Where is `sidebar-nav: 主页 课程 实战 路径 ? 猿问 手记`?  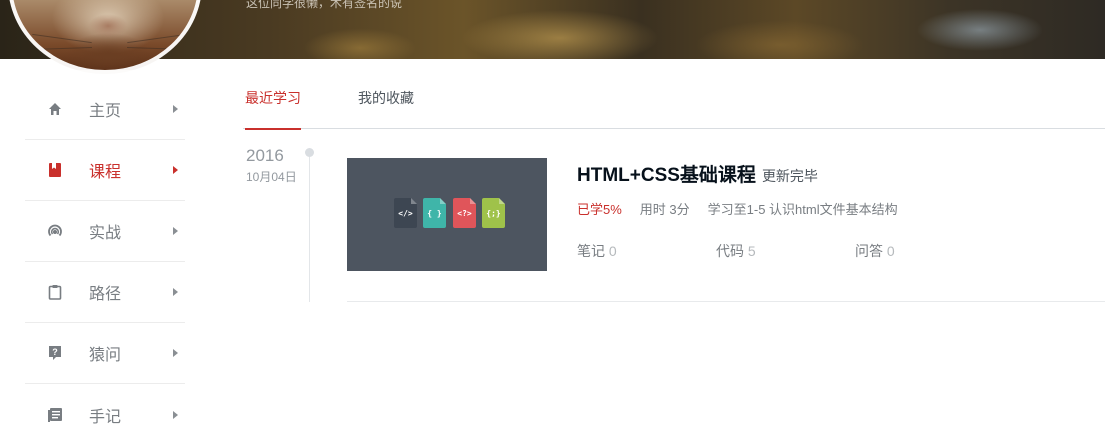 sidebar-nav: 主页 课程 实战 路径 ? 猿问 手记 is located at coordinates (105, 253).